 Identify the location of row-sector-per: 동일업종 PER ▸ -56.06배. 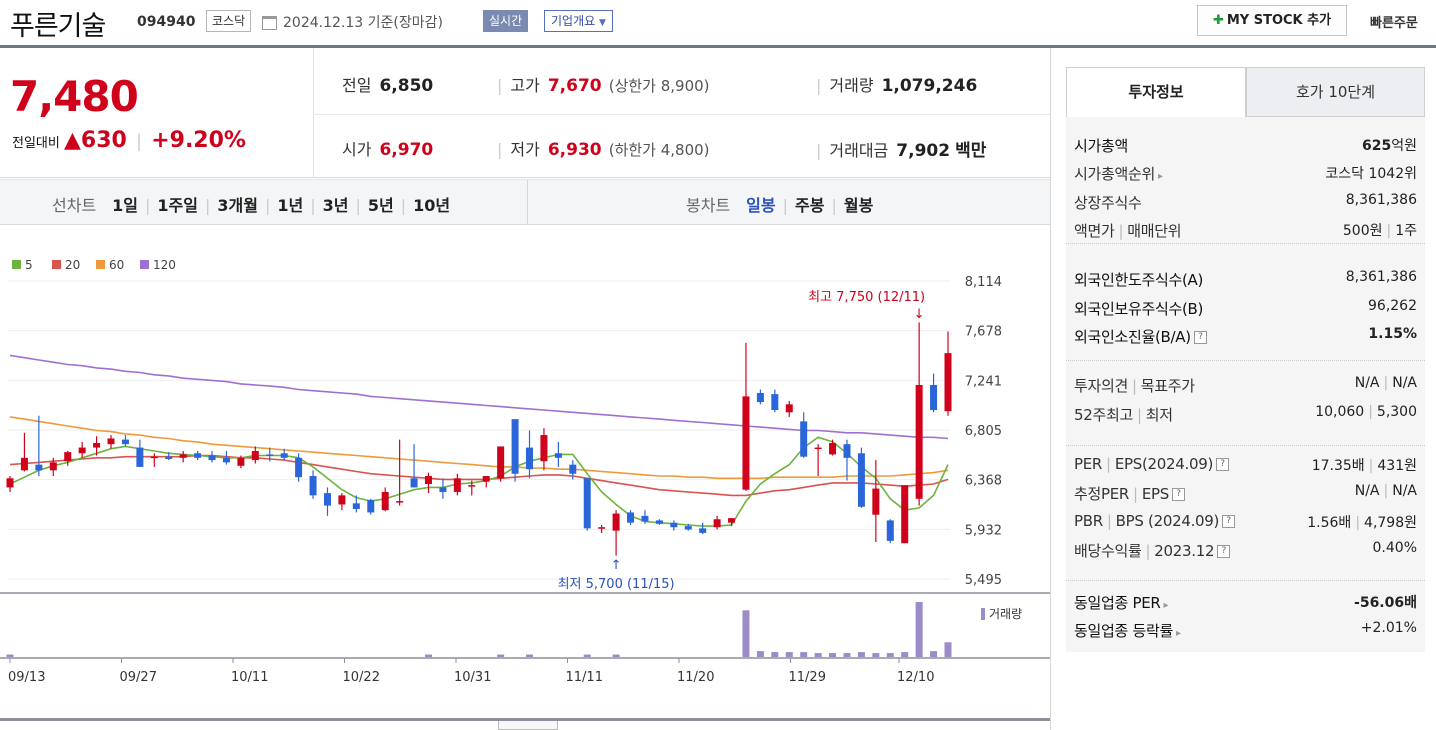
(1245, 604).